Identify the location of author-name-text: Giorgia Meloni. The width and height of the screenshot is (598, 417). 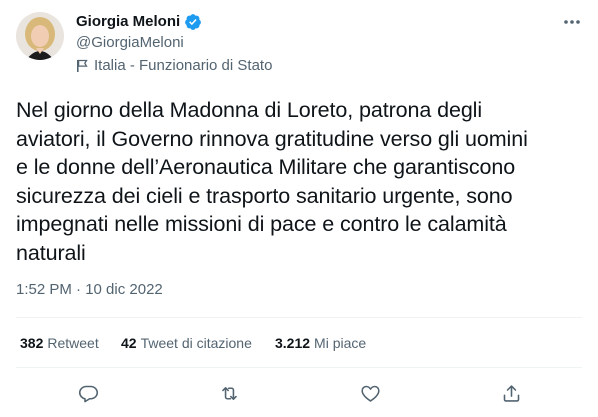
(128, 21).